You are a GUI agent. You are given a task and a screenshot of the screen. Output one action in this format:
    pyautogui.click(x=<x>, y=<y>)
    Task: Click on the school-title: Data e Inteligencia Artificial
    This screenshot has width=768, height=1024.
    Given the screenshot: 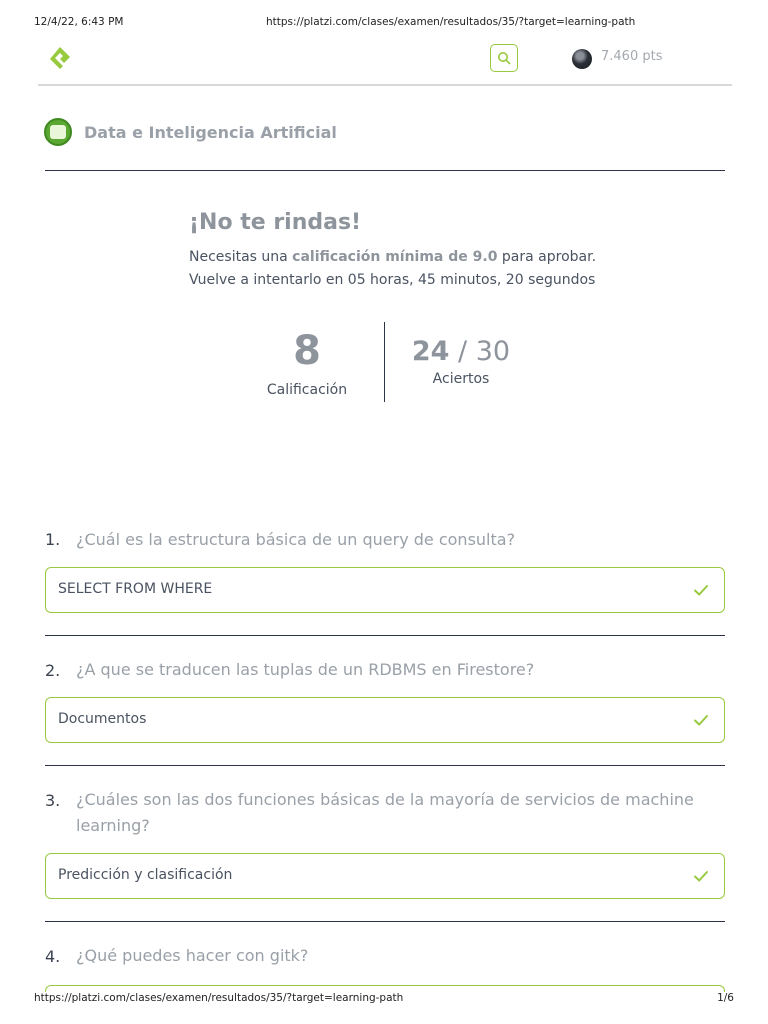 What is the action you would take?
    pyautogui.click(x=210, y=132)
    